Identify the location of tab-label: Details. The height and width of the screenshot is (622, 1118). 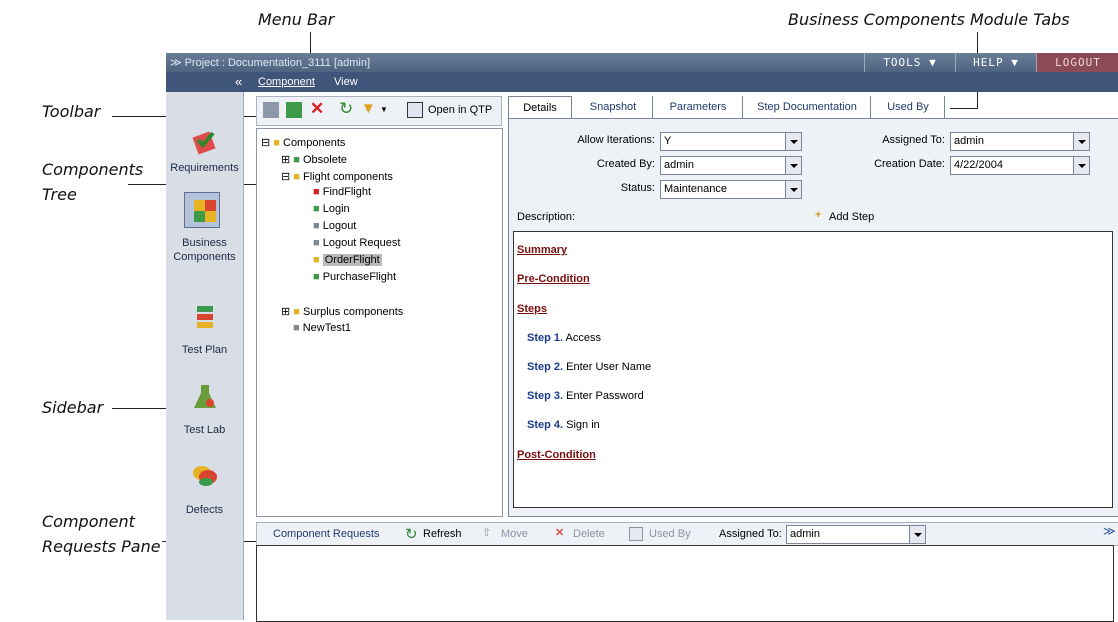
(540, 108).